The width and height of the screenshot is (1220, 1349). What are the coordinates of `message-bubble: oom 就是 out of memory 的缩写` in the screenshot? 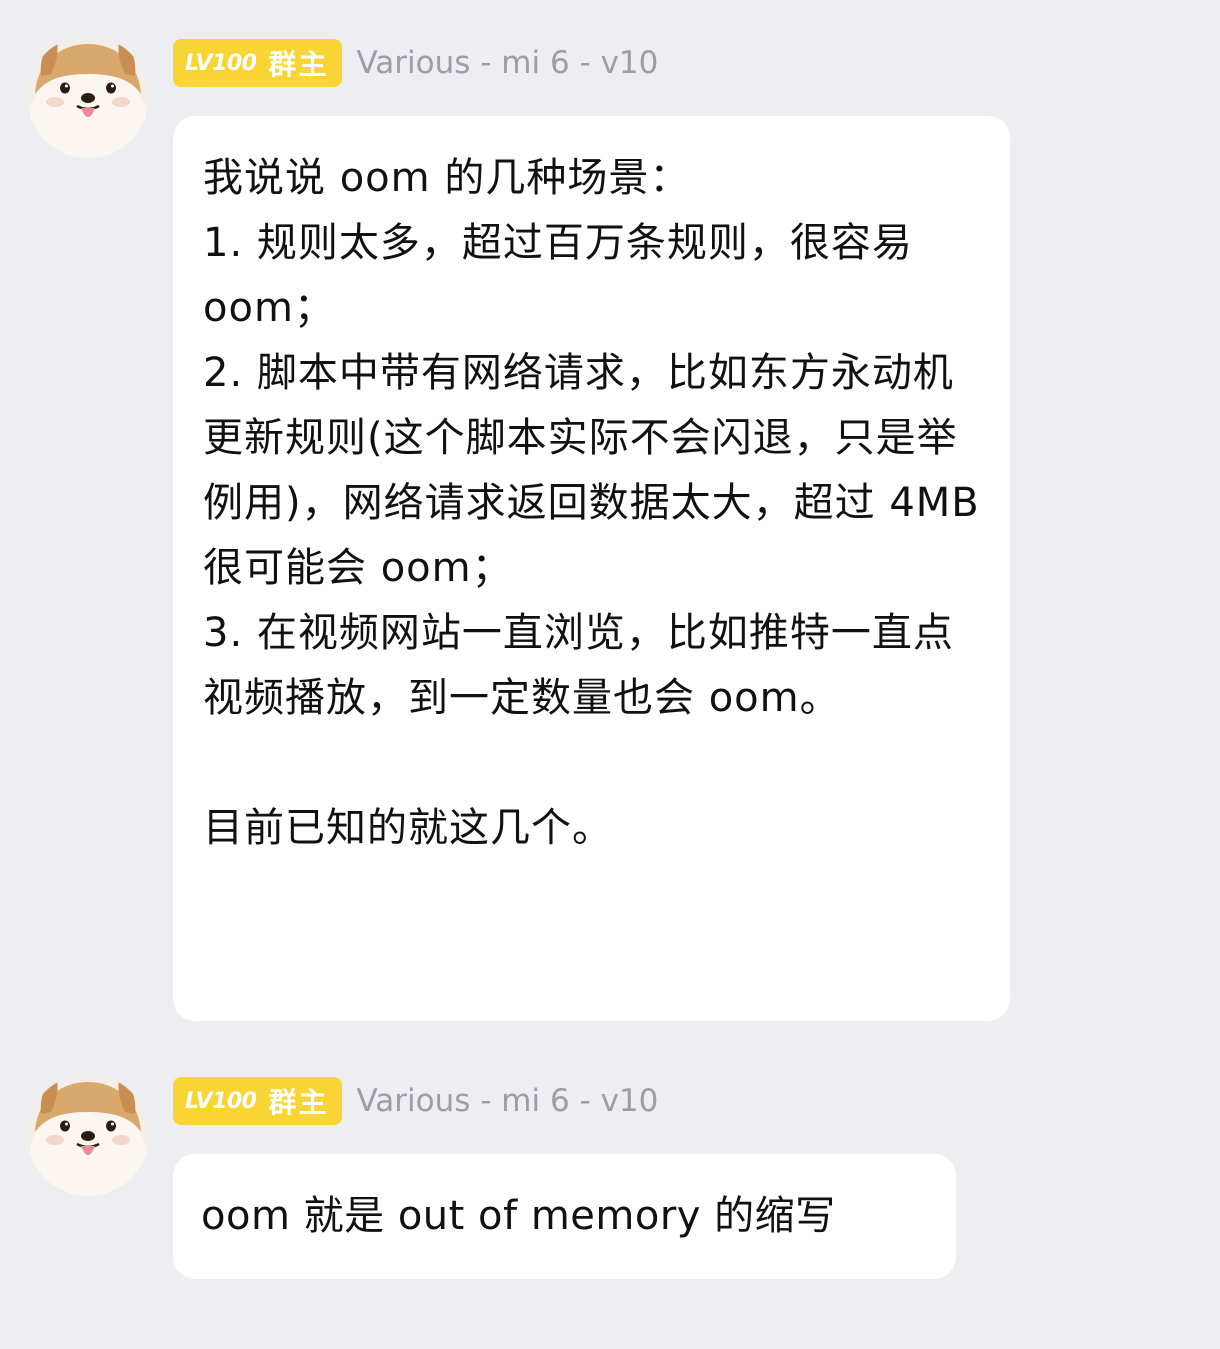 It's located at (564, 1216).